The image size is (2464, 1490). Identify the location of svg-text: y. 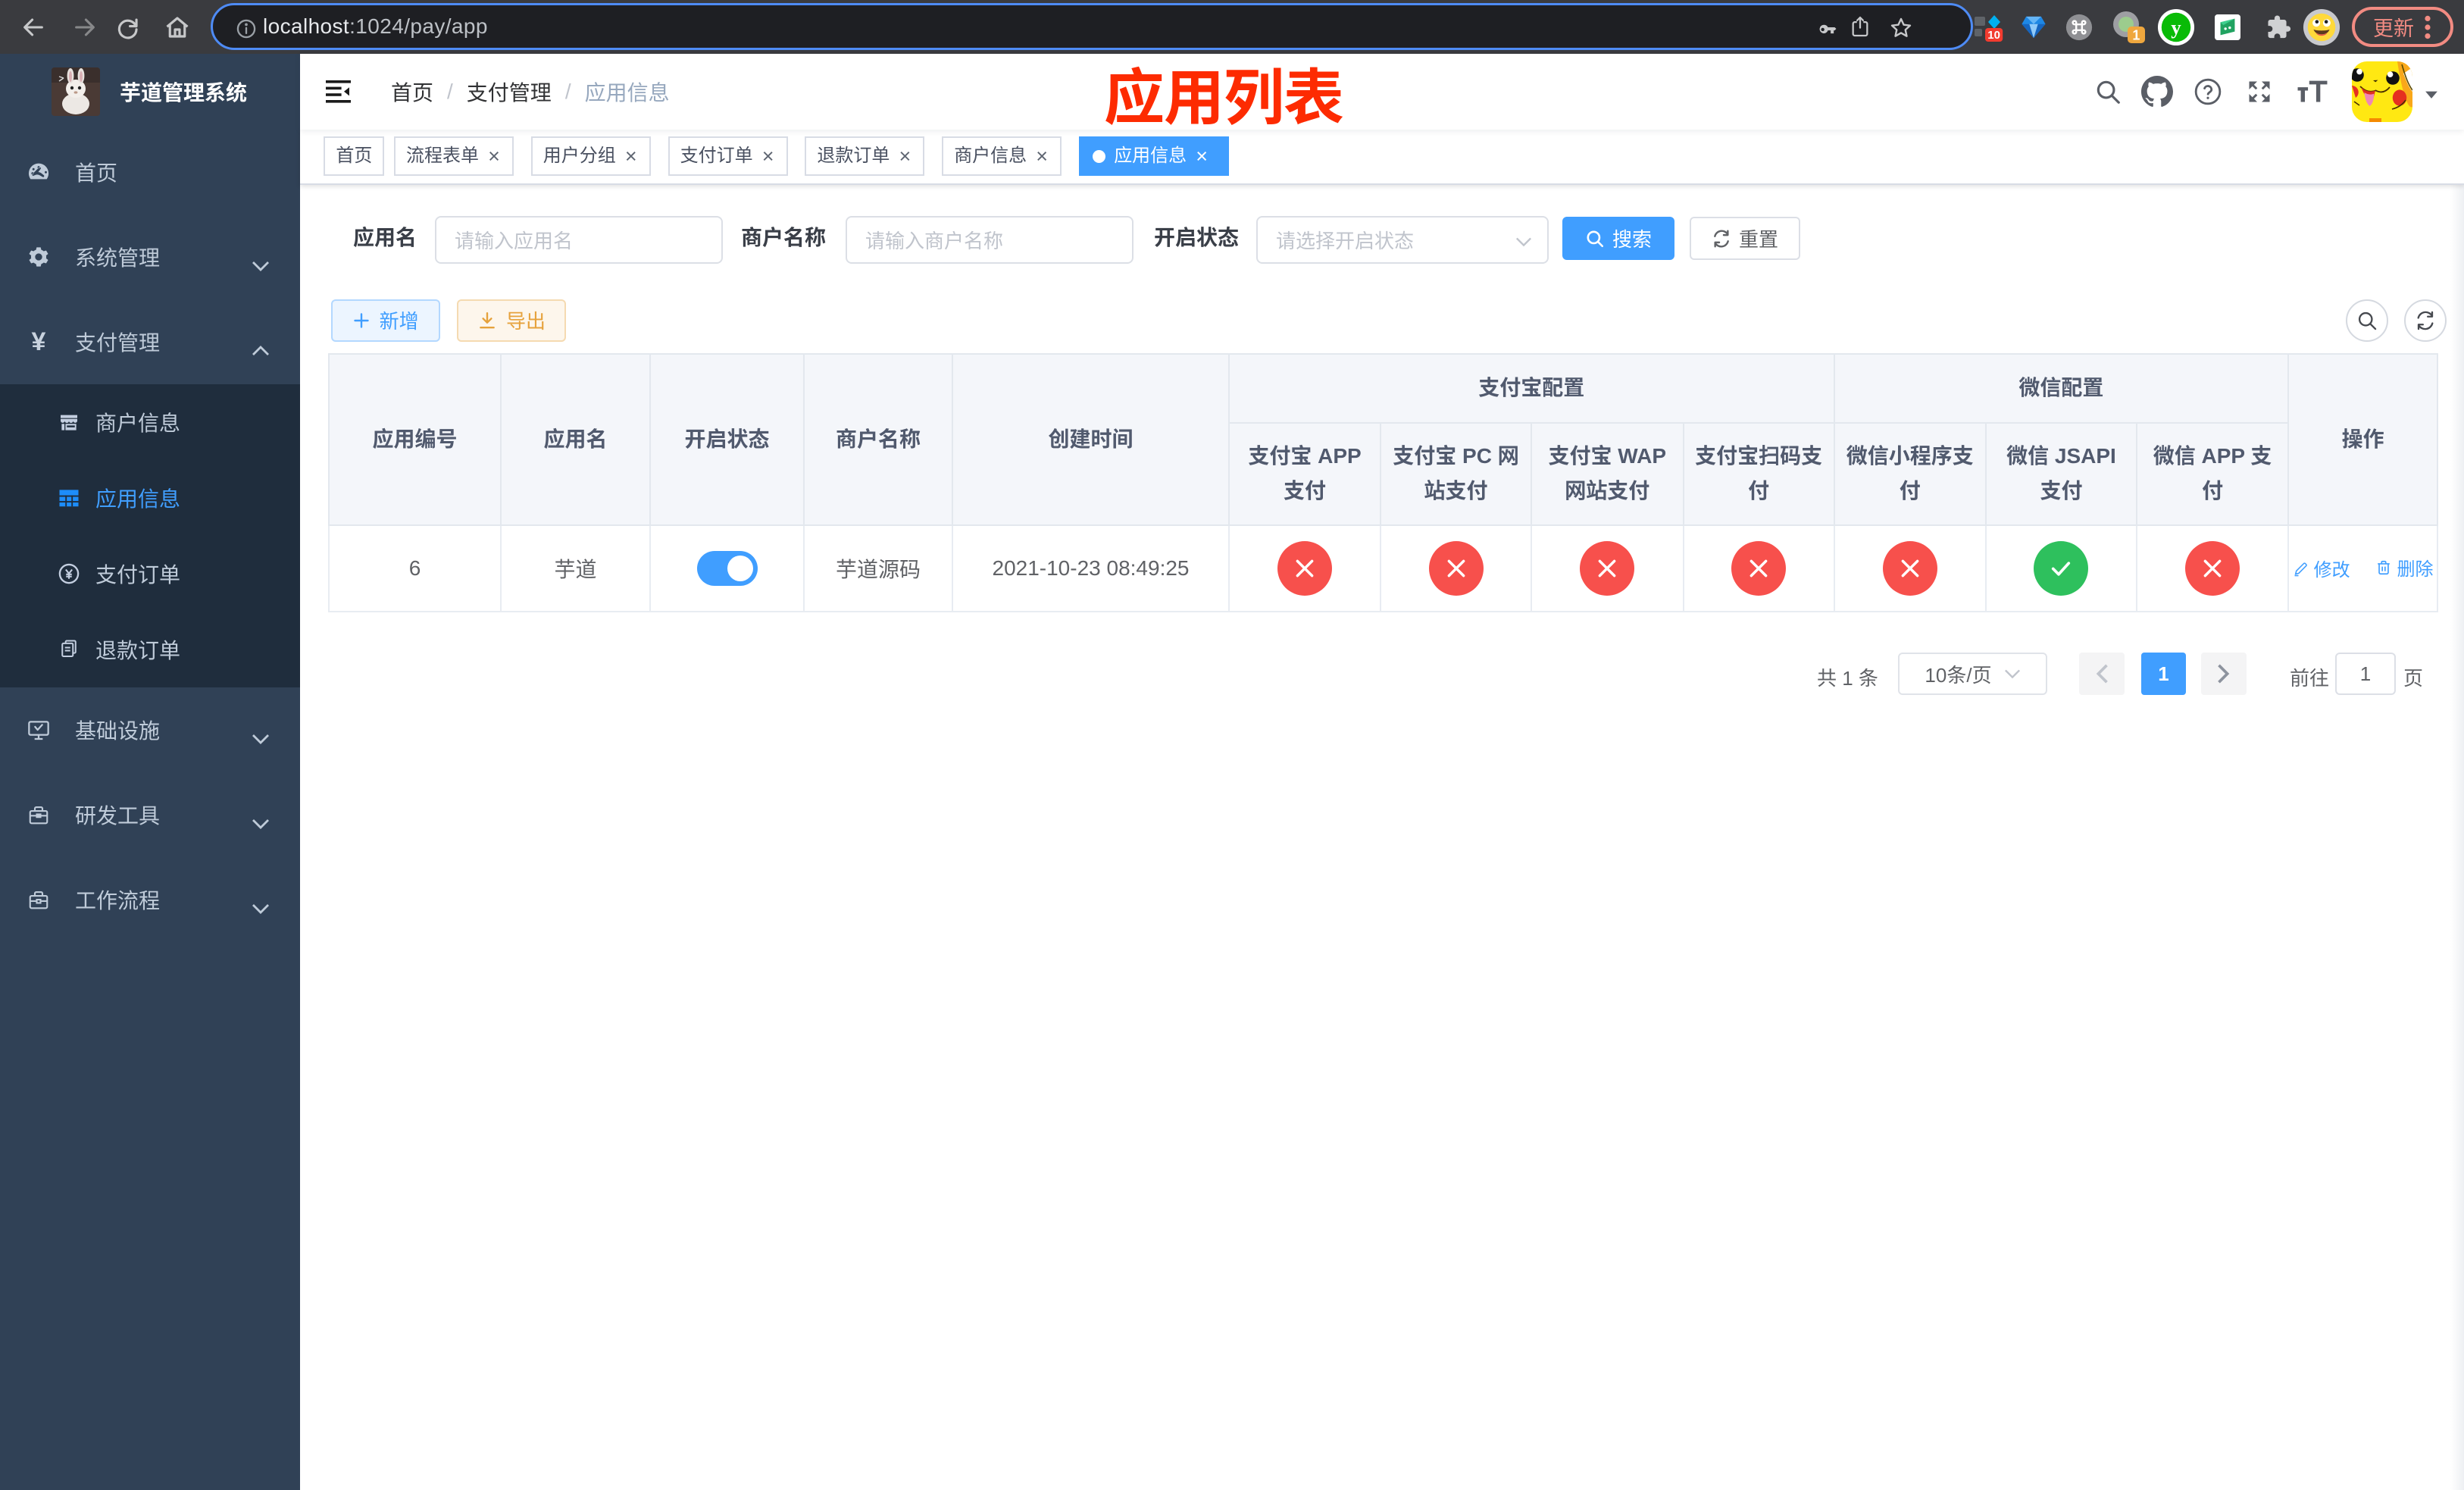
(2176, 28).